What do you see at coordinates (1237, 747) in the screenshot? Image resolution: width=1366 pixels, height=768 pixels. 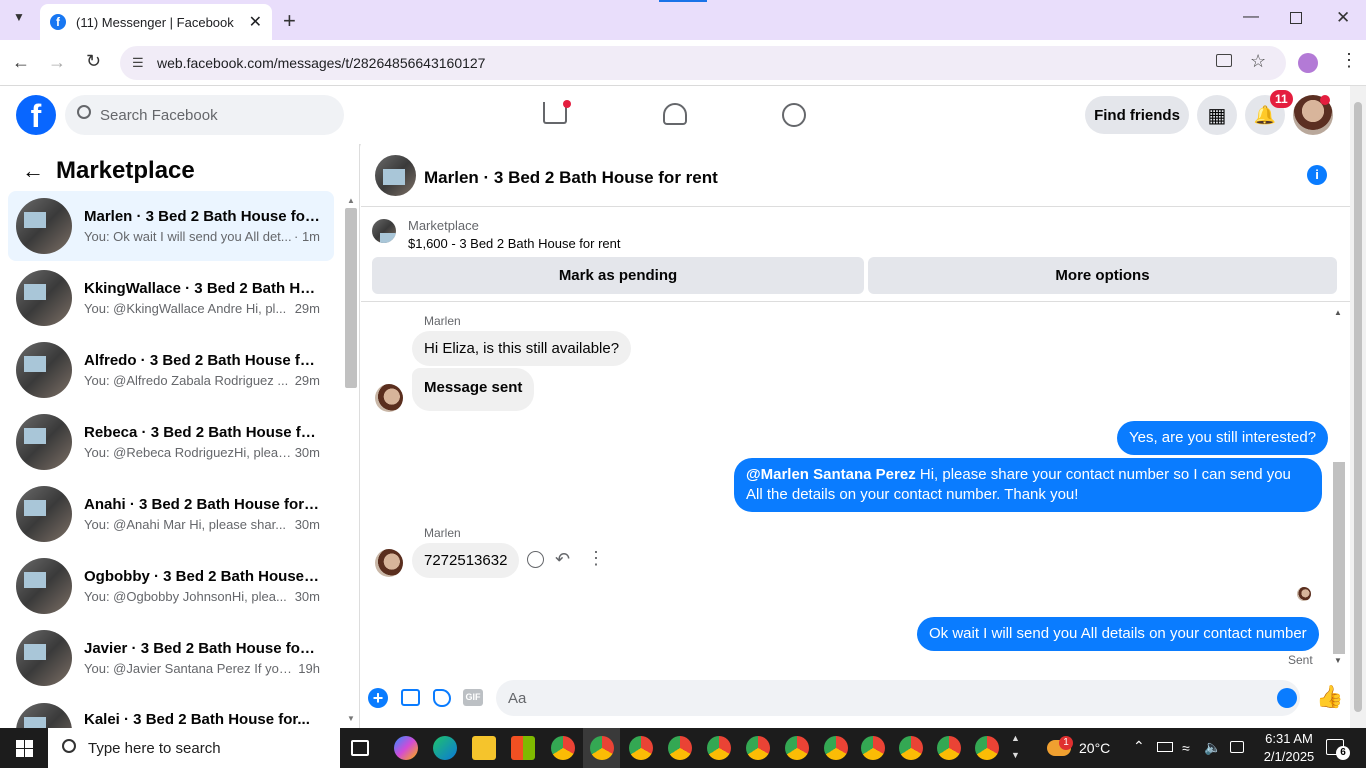 I see `camera-icon` at bounding box center [1237, 747].